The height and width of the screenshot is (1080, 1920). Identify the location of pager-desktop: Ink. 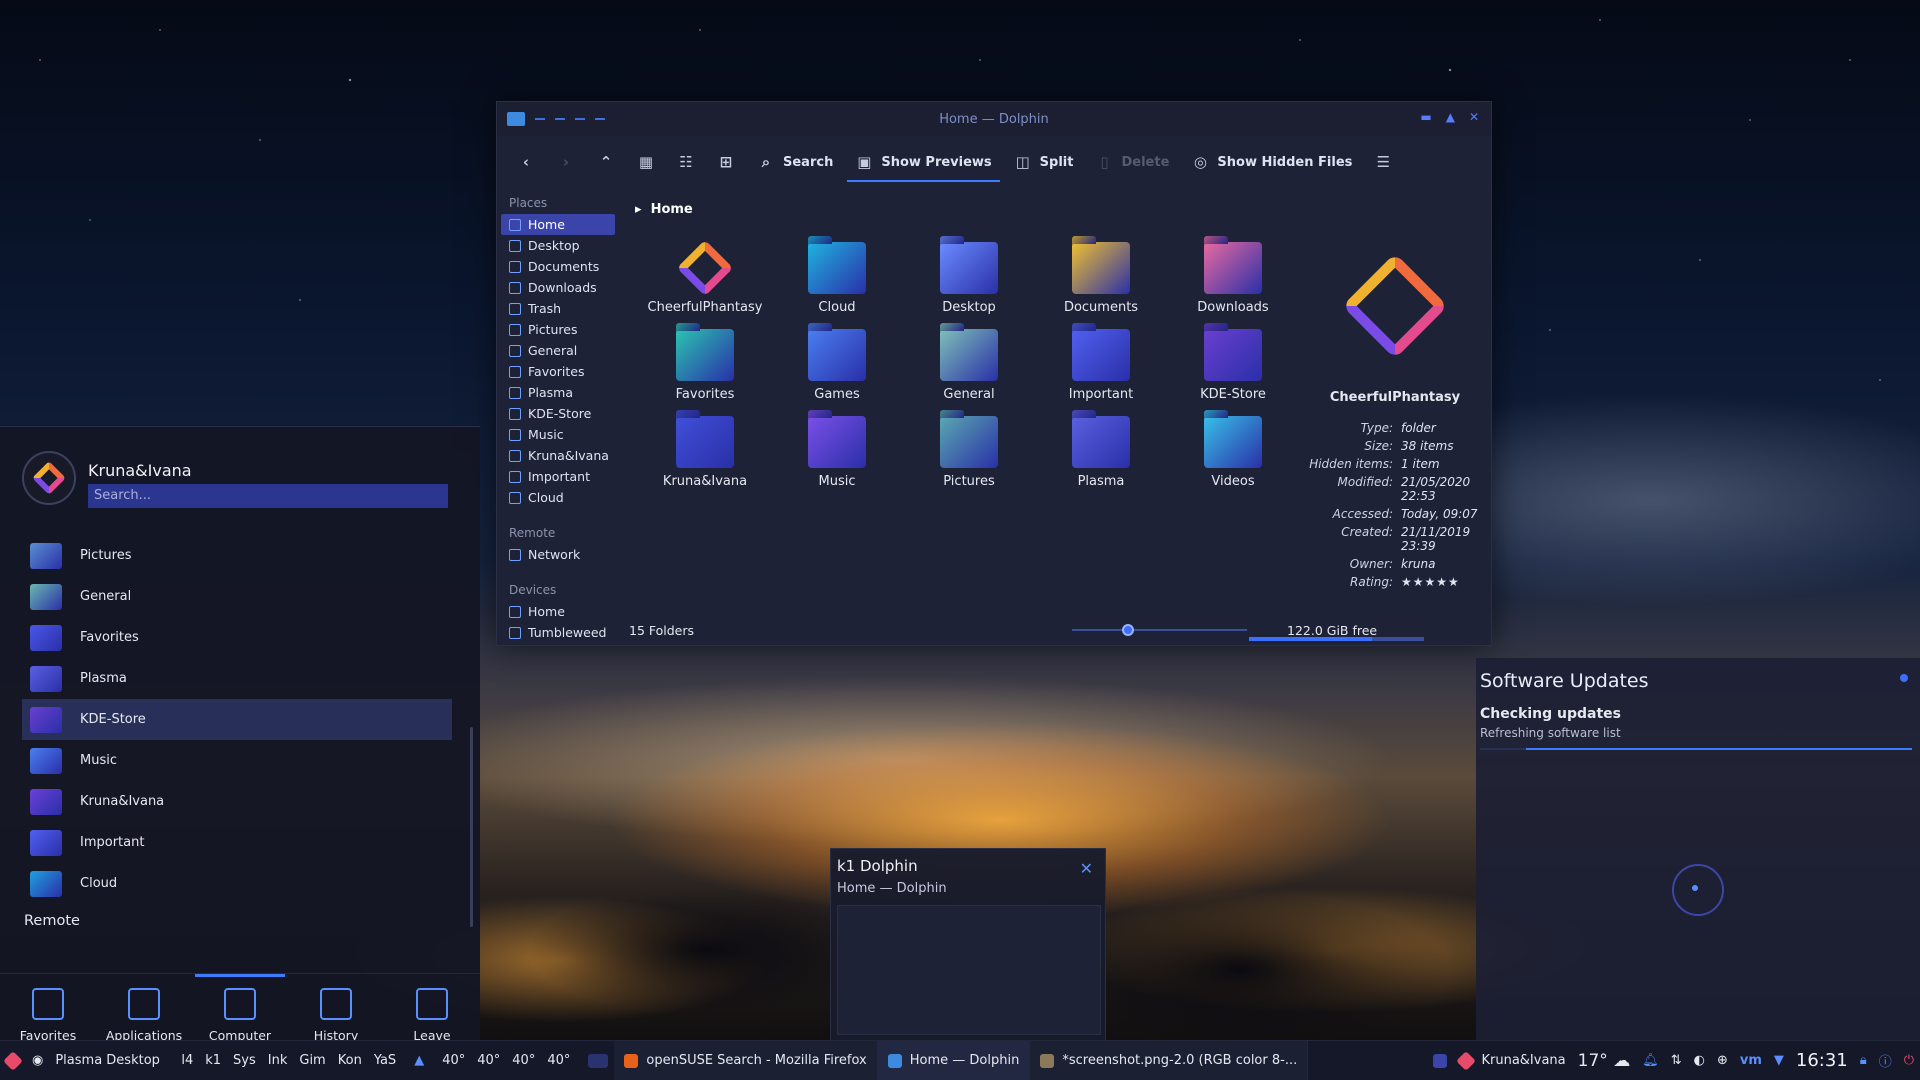
(278, 1060).